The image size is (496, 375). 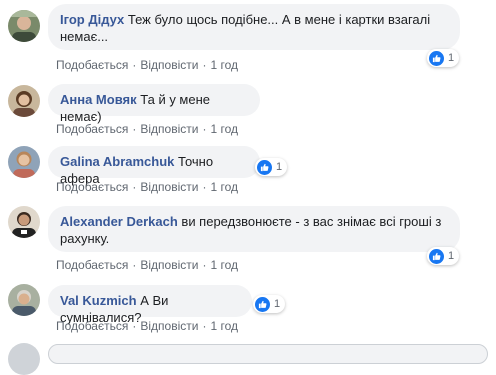 I want to click on comment-text-continued: рахунку., so click(x=85, y=238).